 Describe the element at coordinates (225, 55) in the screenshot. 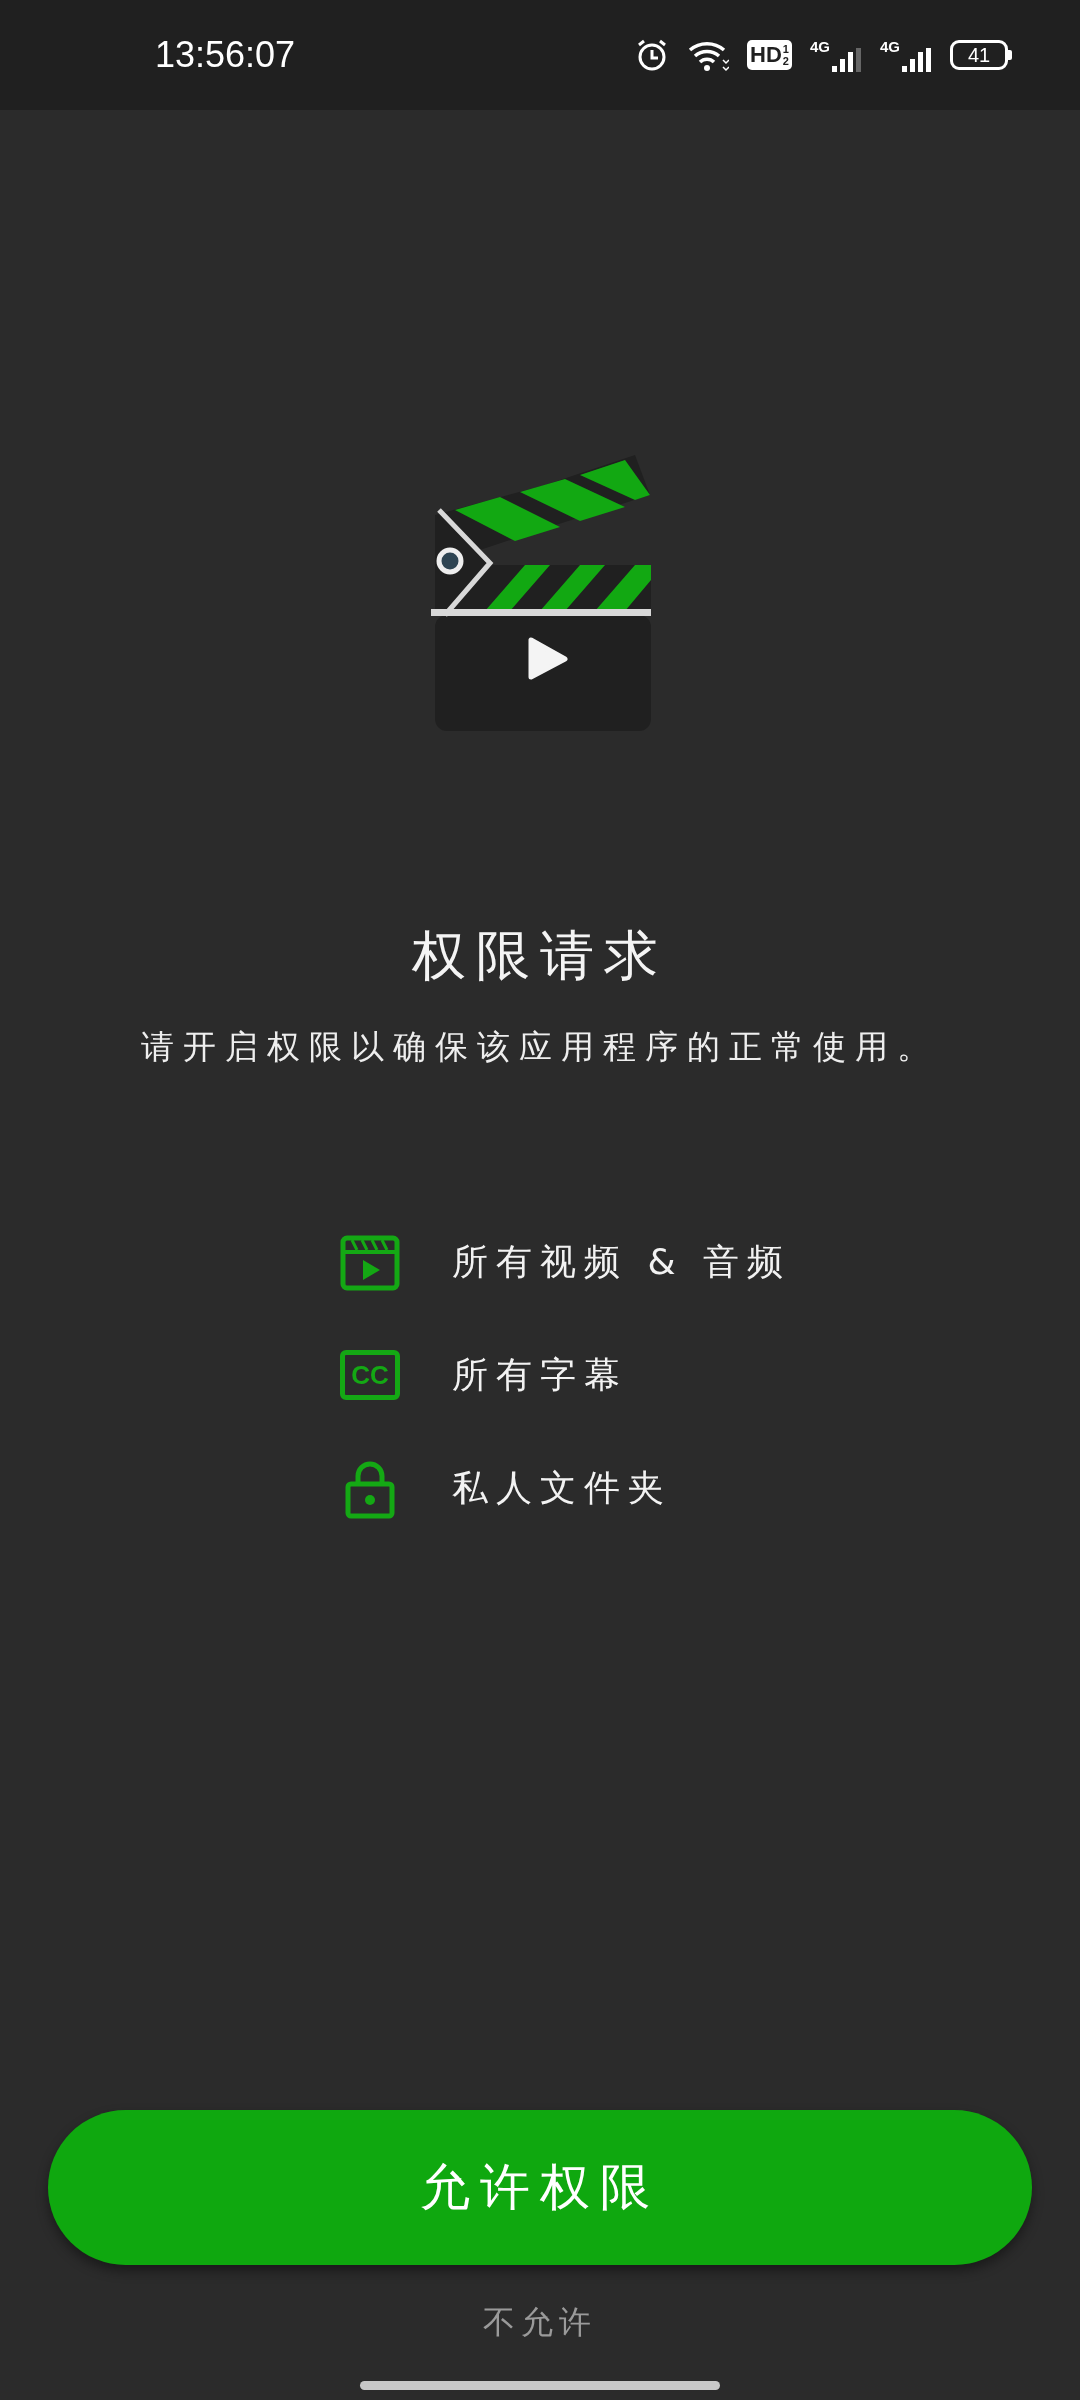

I see `clock-time: 13:56:07` at that location.